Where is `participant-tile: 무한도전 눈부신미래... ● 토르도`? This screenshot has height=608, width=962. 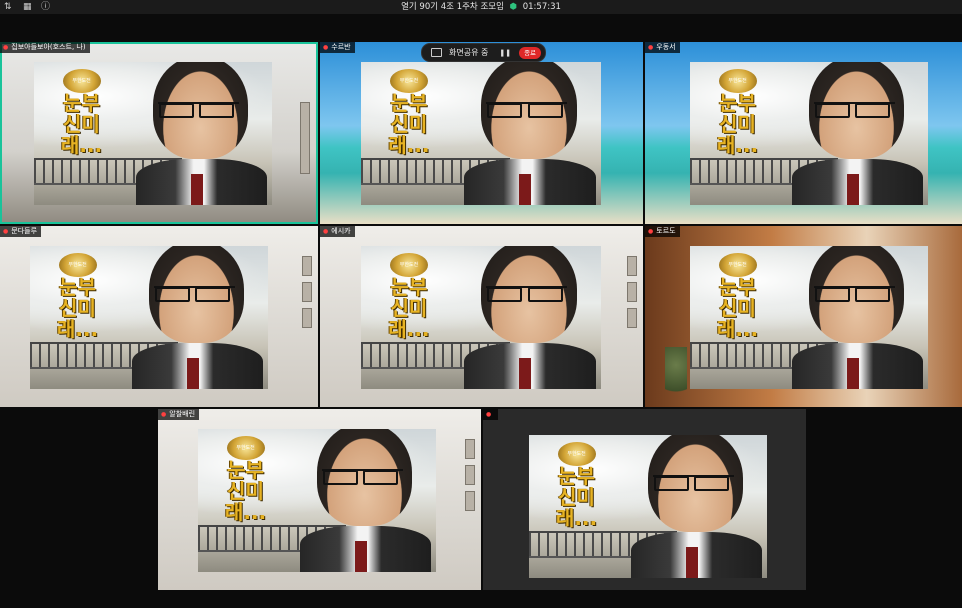 participant-tile: 무한도전 눈부신미래... ● 토르도 is located at coordinates (803, 316).